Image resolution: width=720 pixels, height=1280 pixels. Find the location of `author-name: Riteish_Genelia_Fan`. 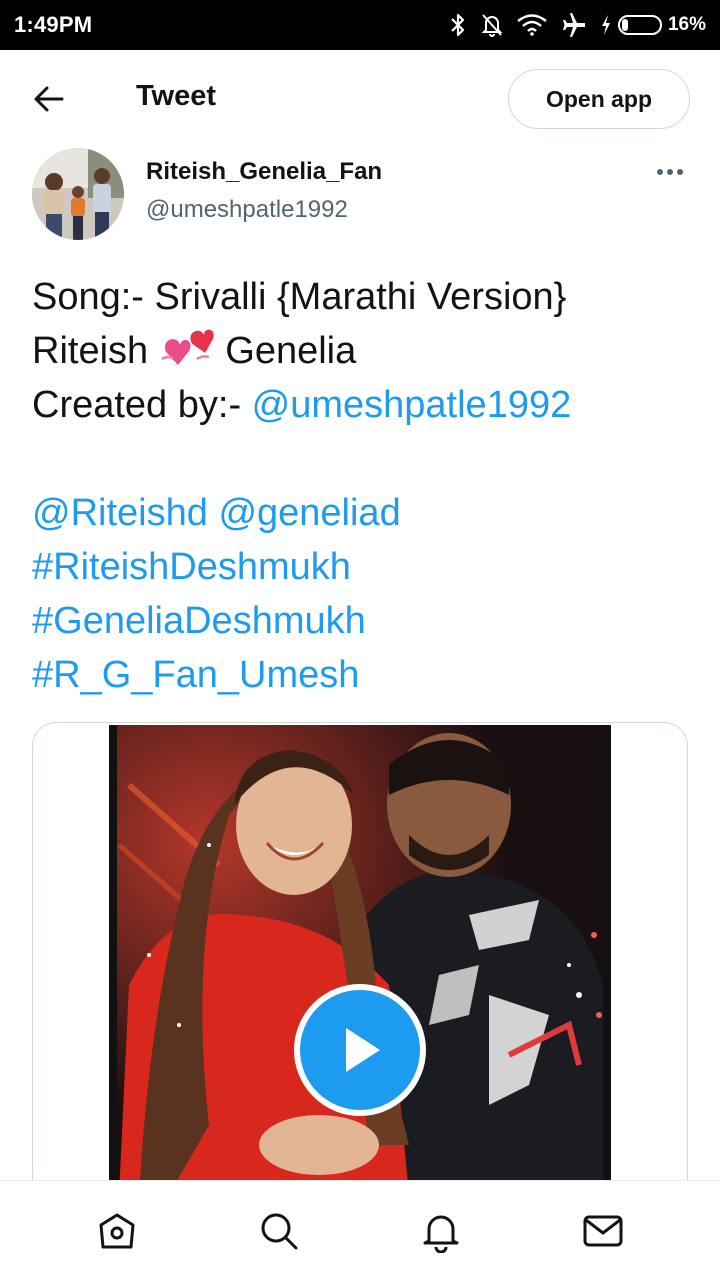

author-name: Riteish_Genelia_Fan is located at coordinates (264, 172).